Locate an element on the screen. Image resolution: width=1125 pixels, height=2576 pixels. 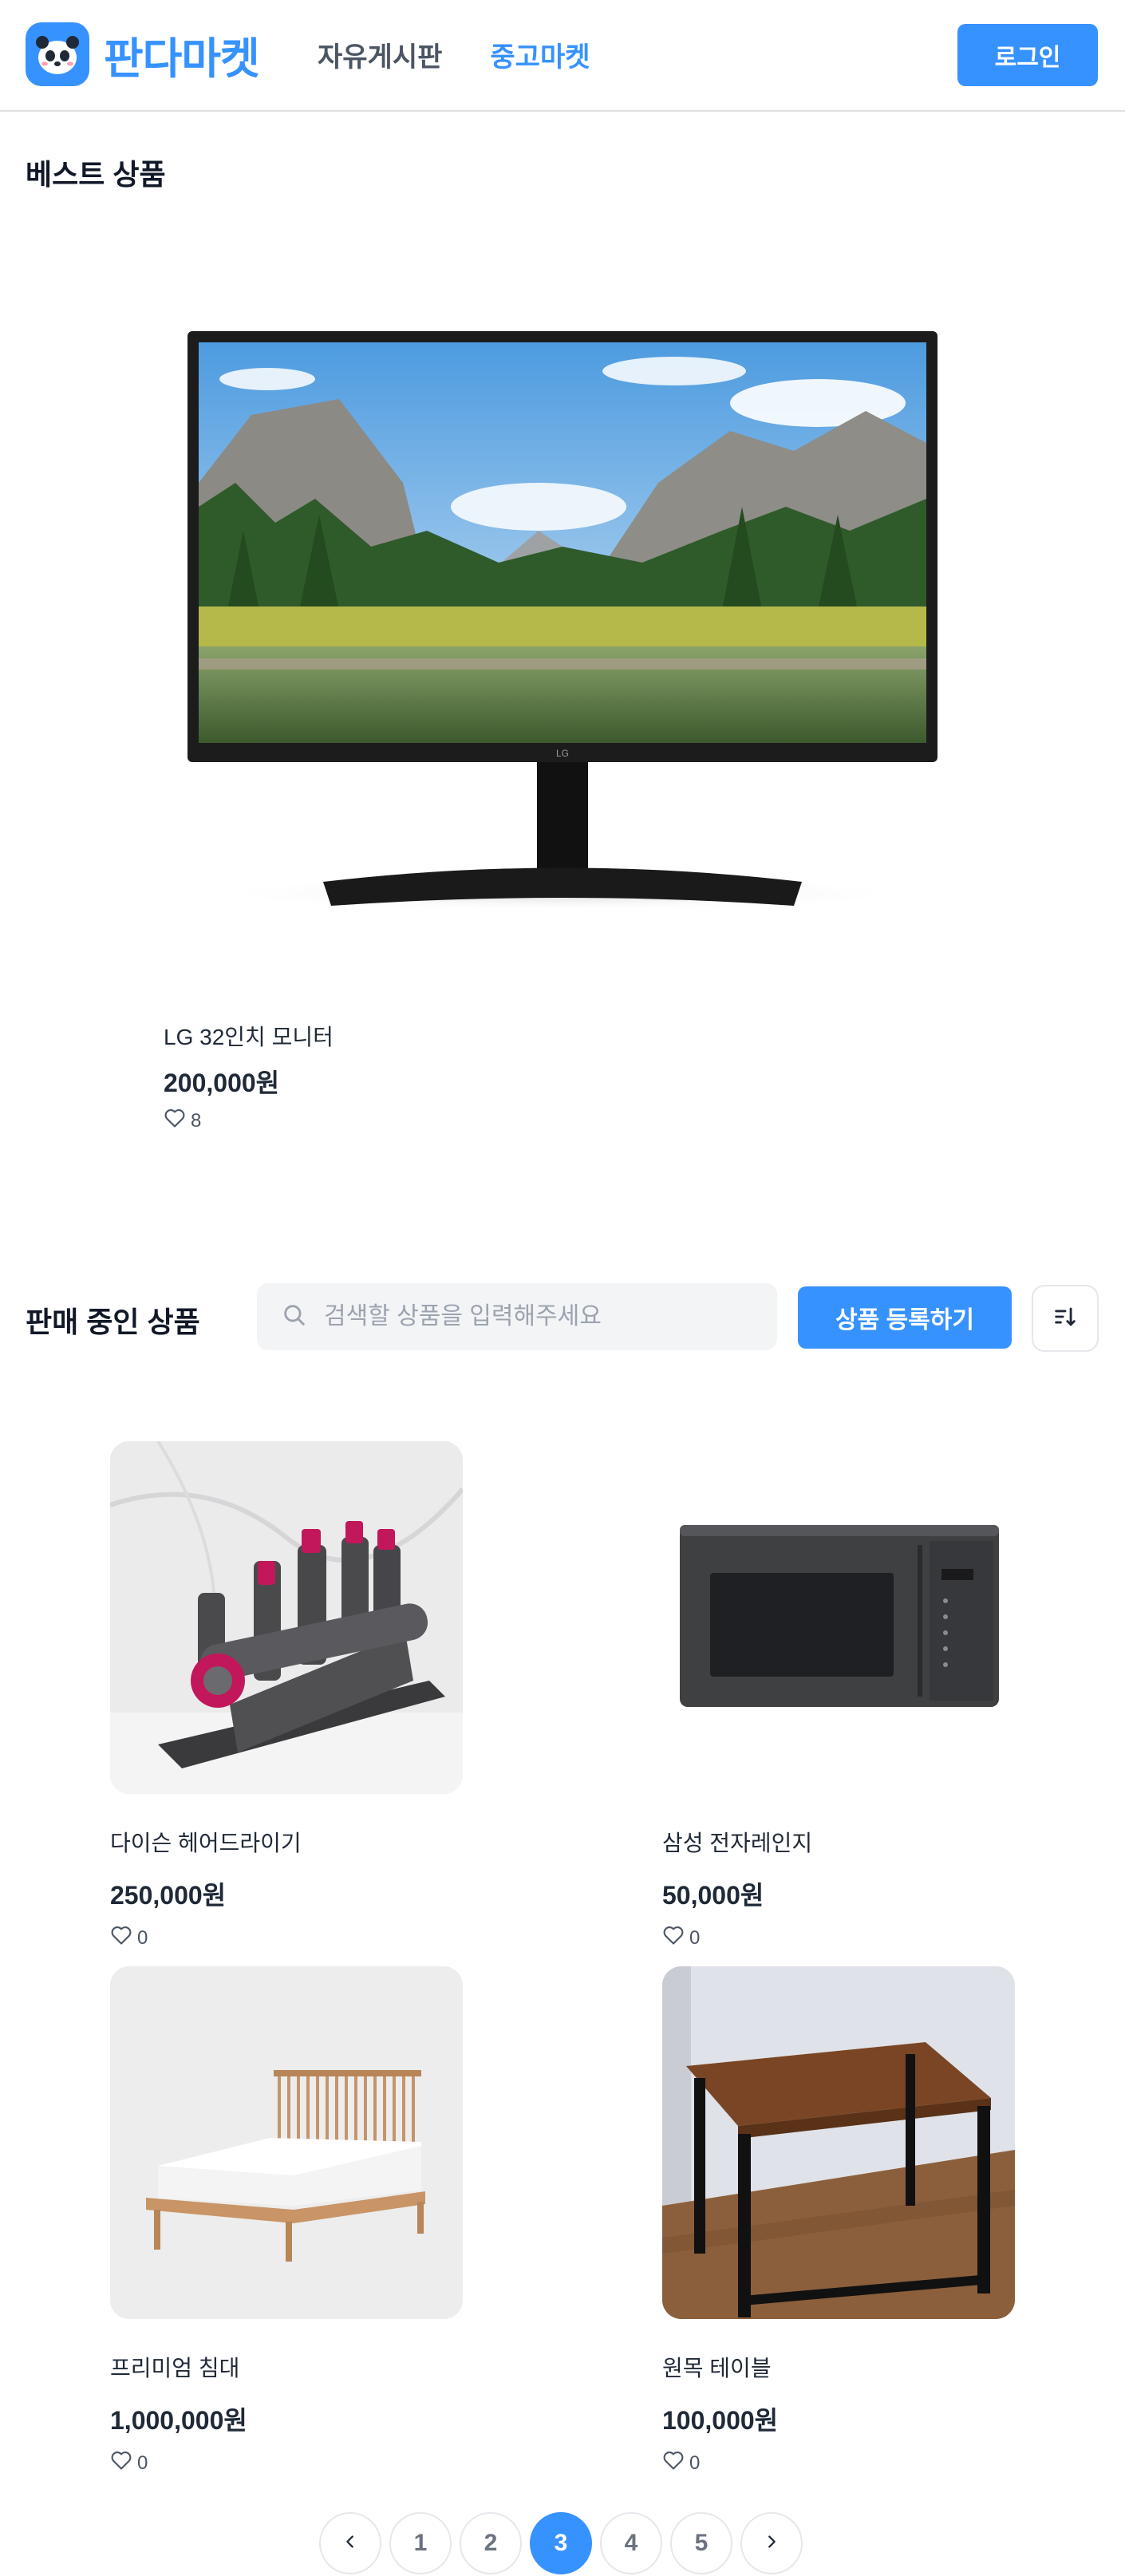
search-icon is located at coordinates (294, 1317).